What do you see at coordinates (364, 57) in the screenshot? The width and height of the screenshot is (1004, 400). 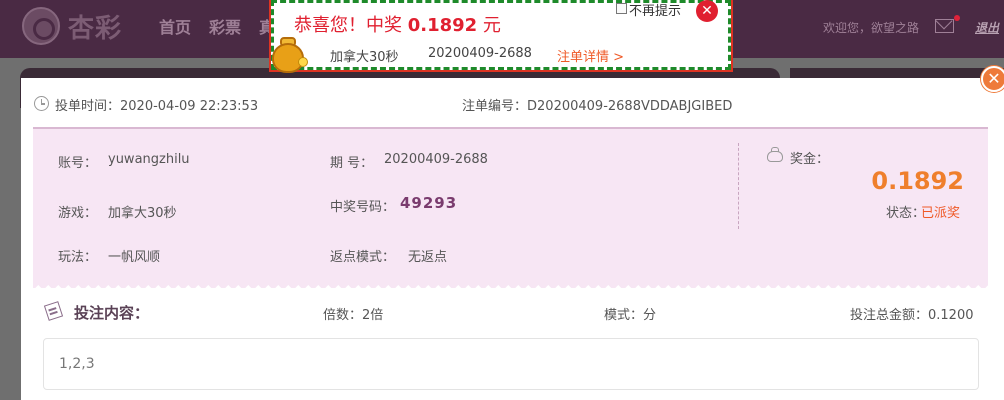 I see `win-game: 加拿大30秒` at bounding box center [364, 57].